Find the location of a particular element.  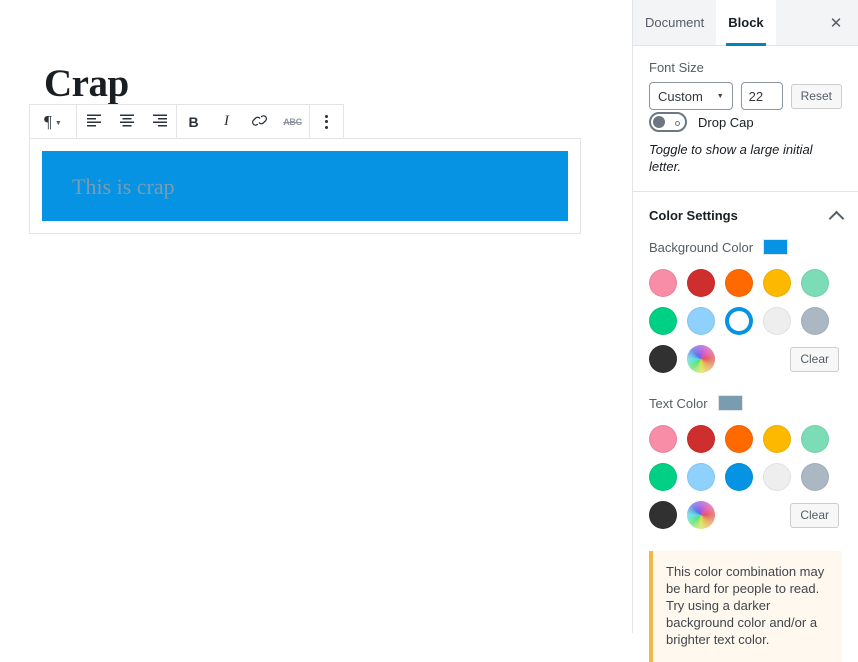

background-color-preview is located at coordinates (776, 247).